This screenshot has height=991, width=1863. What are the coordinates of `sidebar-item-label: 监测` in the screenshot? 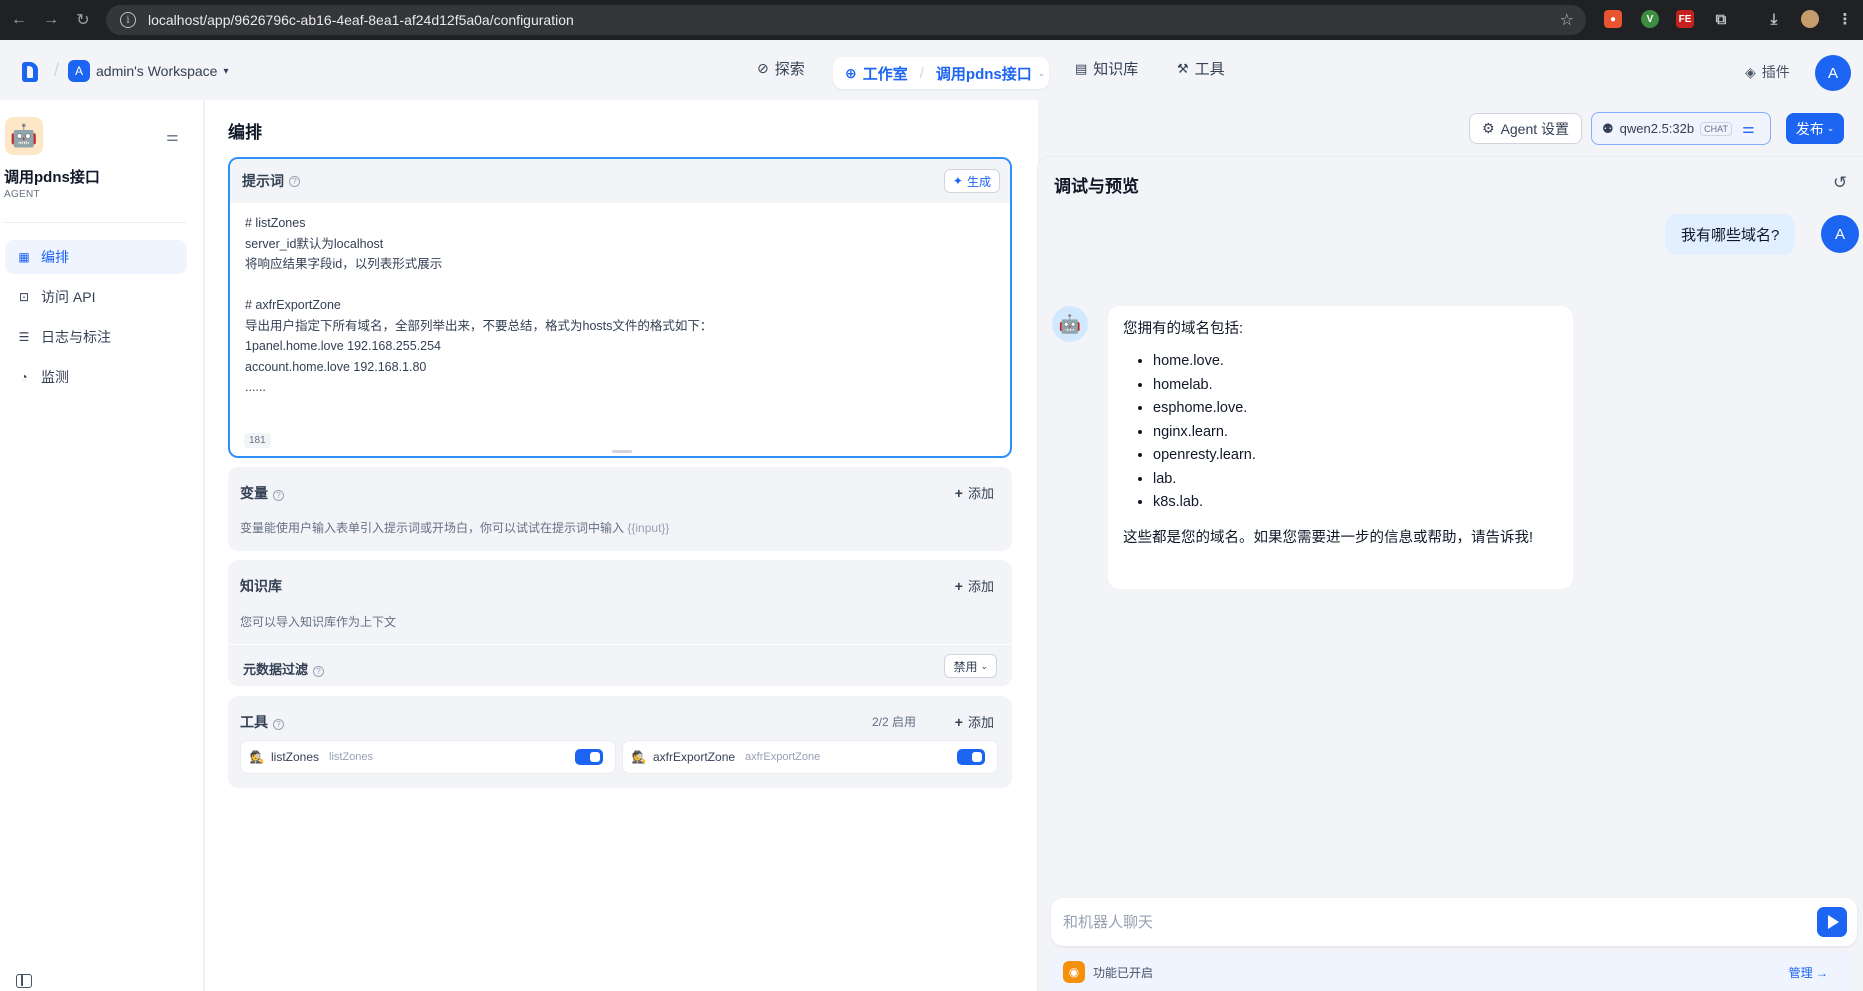 It's located at (55, 377).